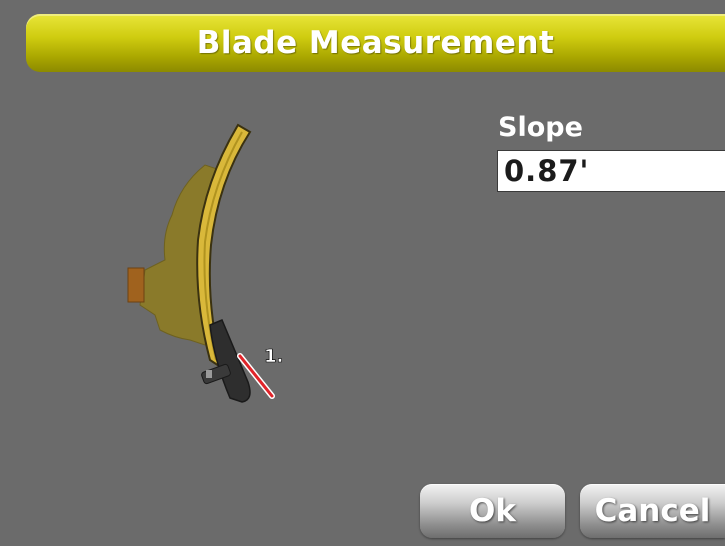  Describe the element at coordinates (652, 511) in the screenshot. I see `cancel-button: Cancel` at that location.